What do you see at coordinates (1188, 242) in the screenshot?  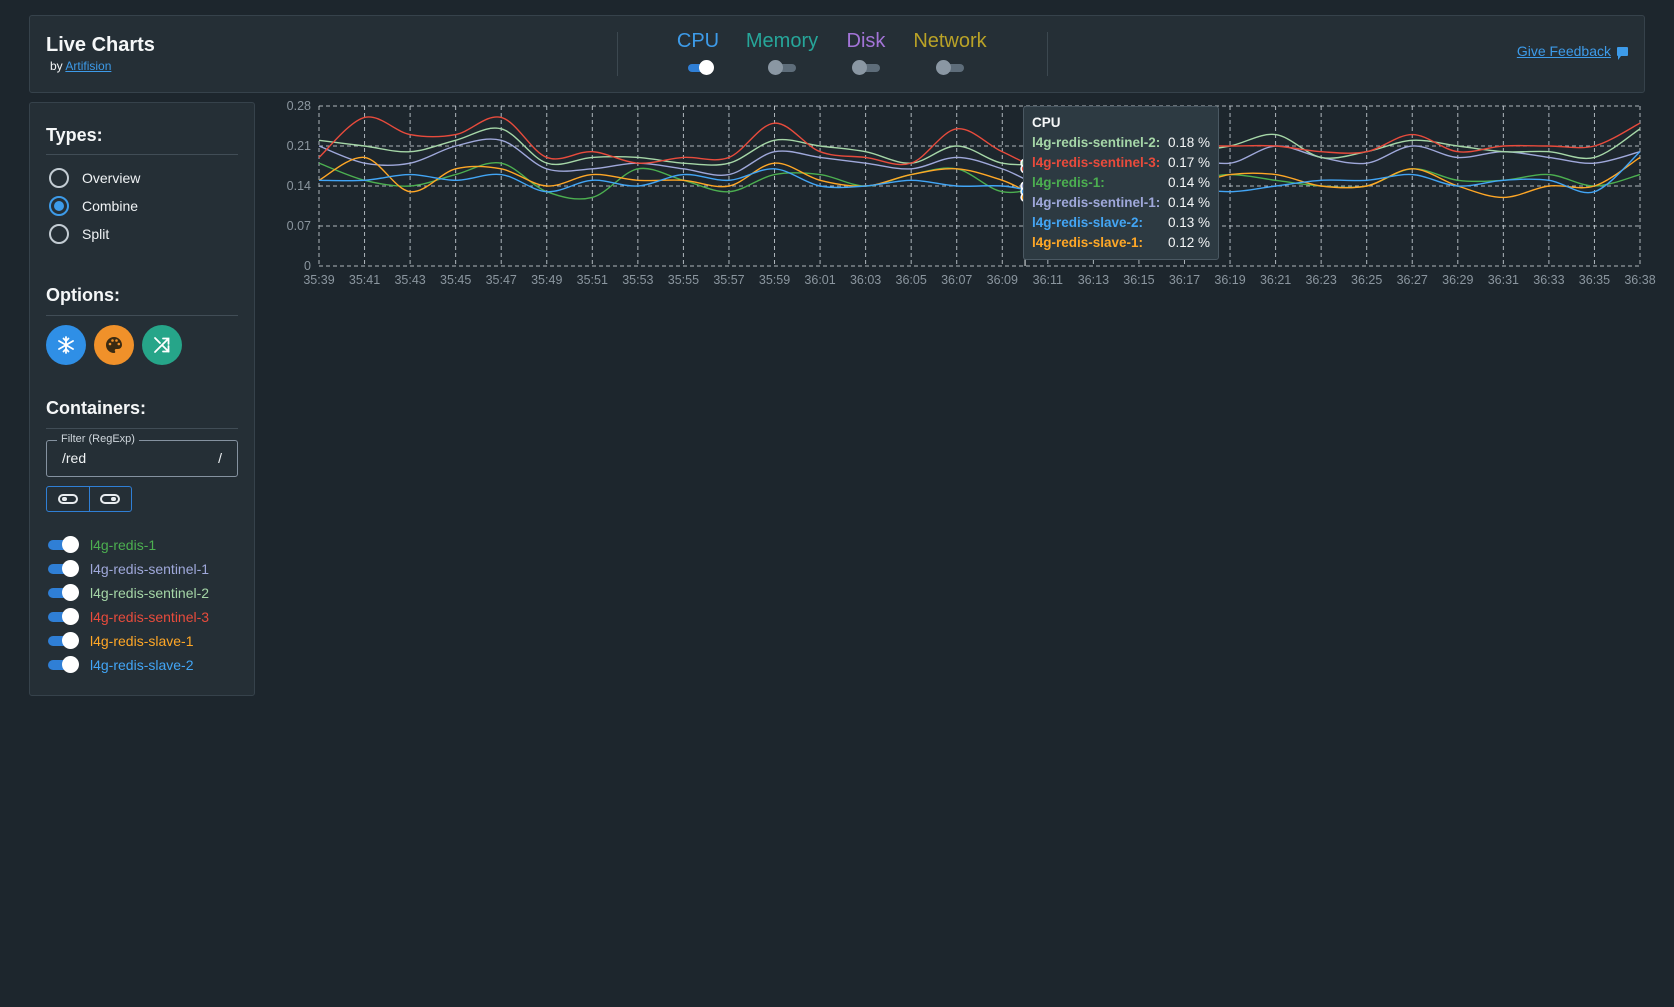 I see `tooltip-series-value: 0.12 %` at bounding box center [1188, 242].